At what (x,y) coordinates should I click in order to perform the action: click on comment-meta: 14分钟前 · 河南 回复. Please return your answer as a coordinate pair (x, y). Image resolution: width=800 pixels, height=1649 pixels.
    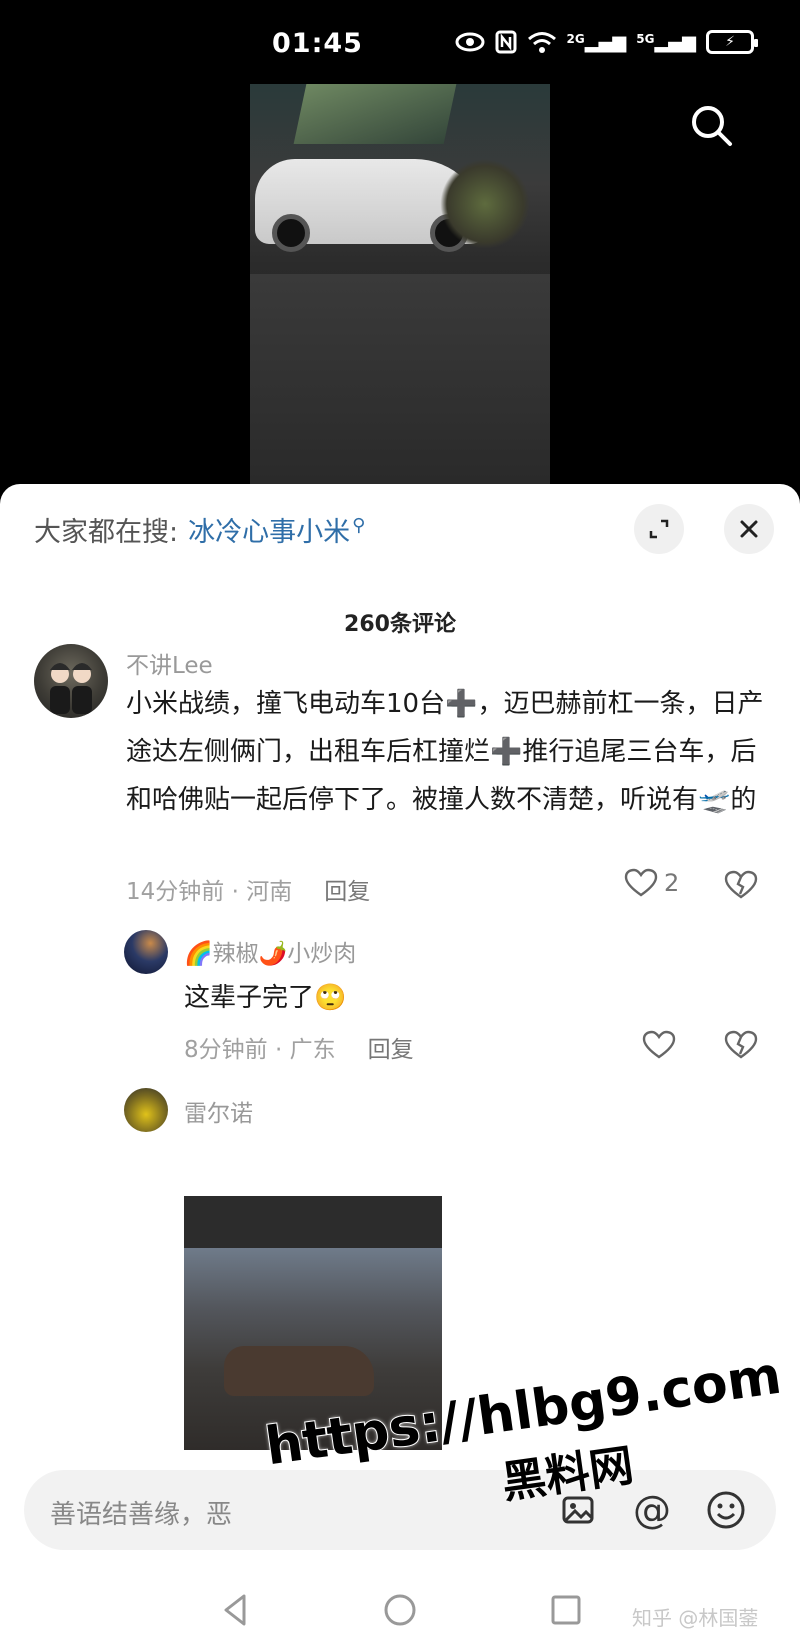
    Looking at the image, I should click on (248, 892).